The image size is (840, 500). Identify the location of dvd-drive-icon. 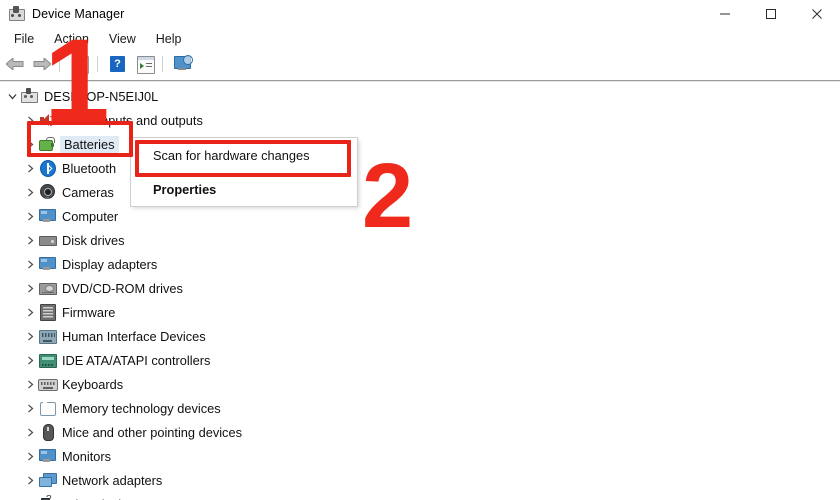
(47, 288).